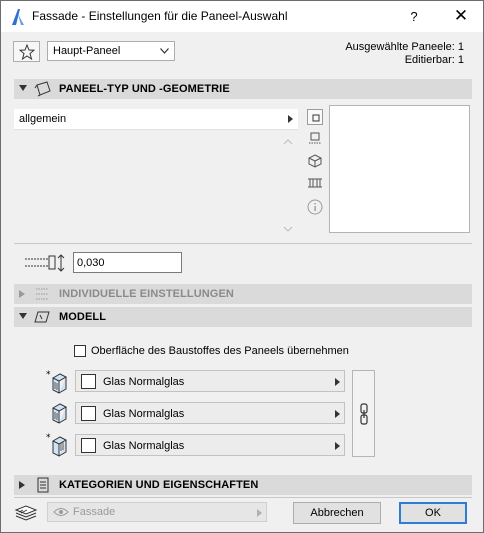  I want to click on 3d-view-icon, so click(315, 161).